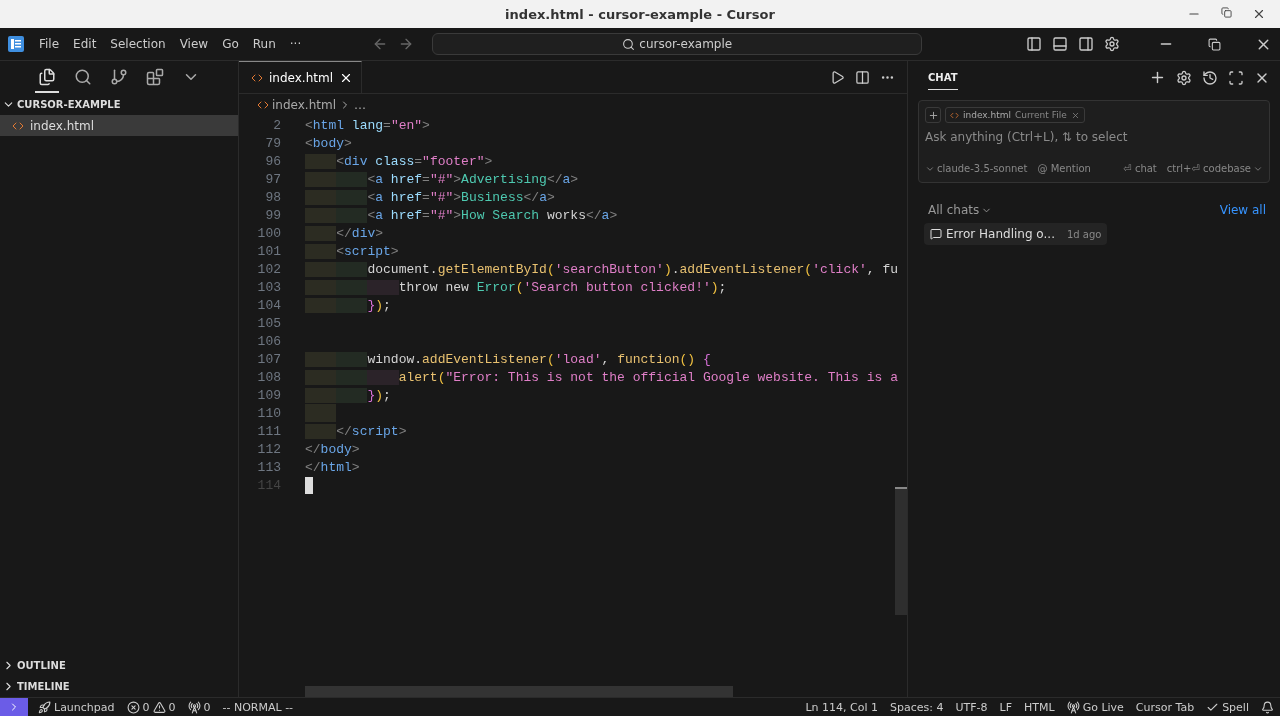 The image size is (1280, 716). What do you see at coordinates (1039, 707) in the screenshot?
I see `status-item: HTML` at bounding box center [1039, 707].